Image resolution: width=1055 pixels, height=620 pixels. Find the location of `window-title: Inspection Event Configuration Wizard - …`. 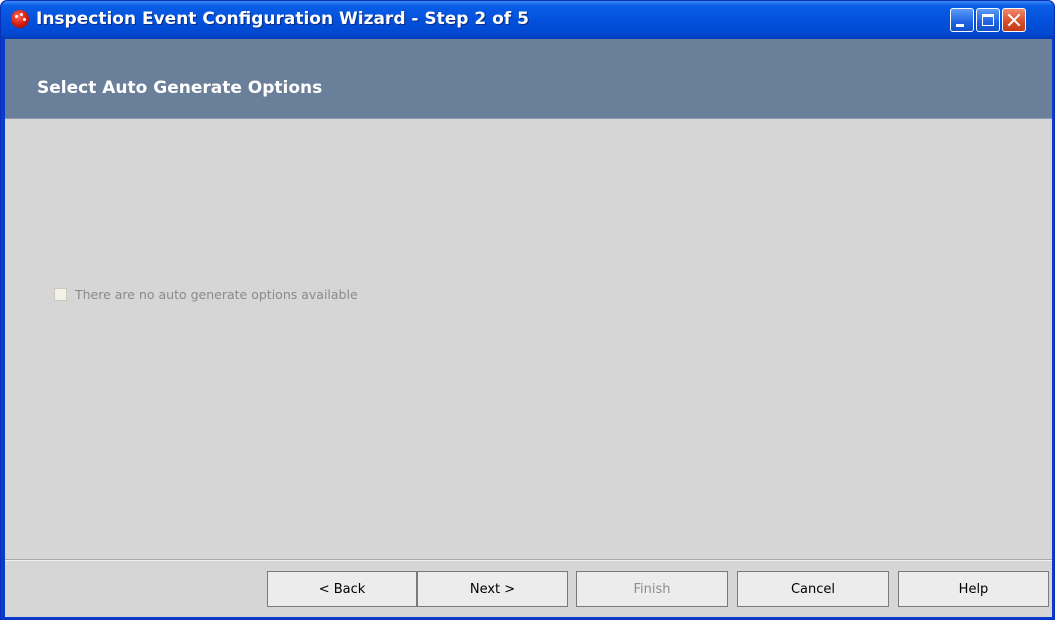

window-title: Inspection Event Configuration Wizard - … is located at coordinates (282, 19).